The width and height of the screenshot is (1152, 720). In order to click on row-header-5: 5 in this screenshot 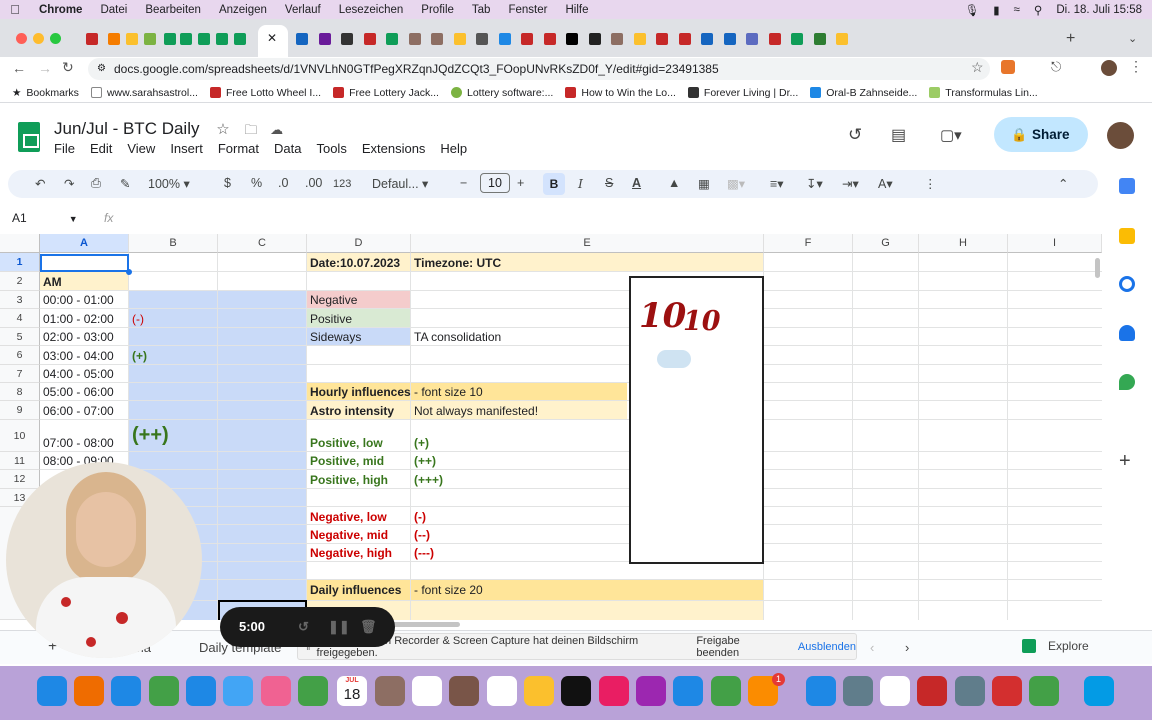, I will do `click(20, 337)`.